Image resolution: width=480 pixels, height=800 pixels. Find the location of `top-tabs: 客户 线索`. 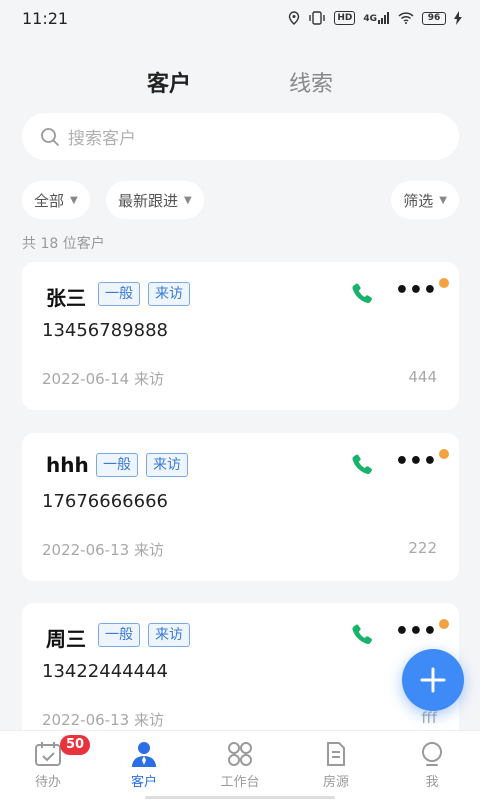

top-tabs: 客户 线索 is located at coordinates (240, 82).